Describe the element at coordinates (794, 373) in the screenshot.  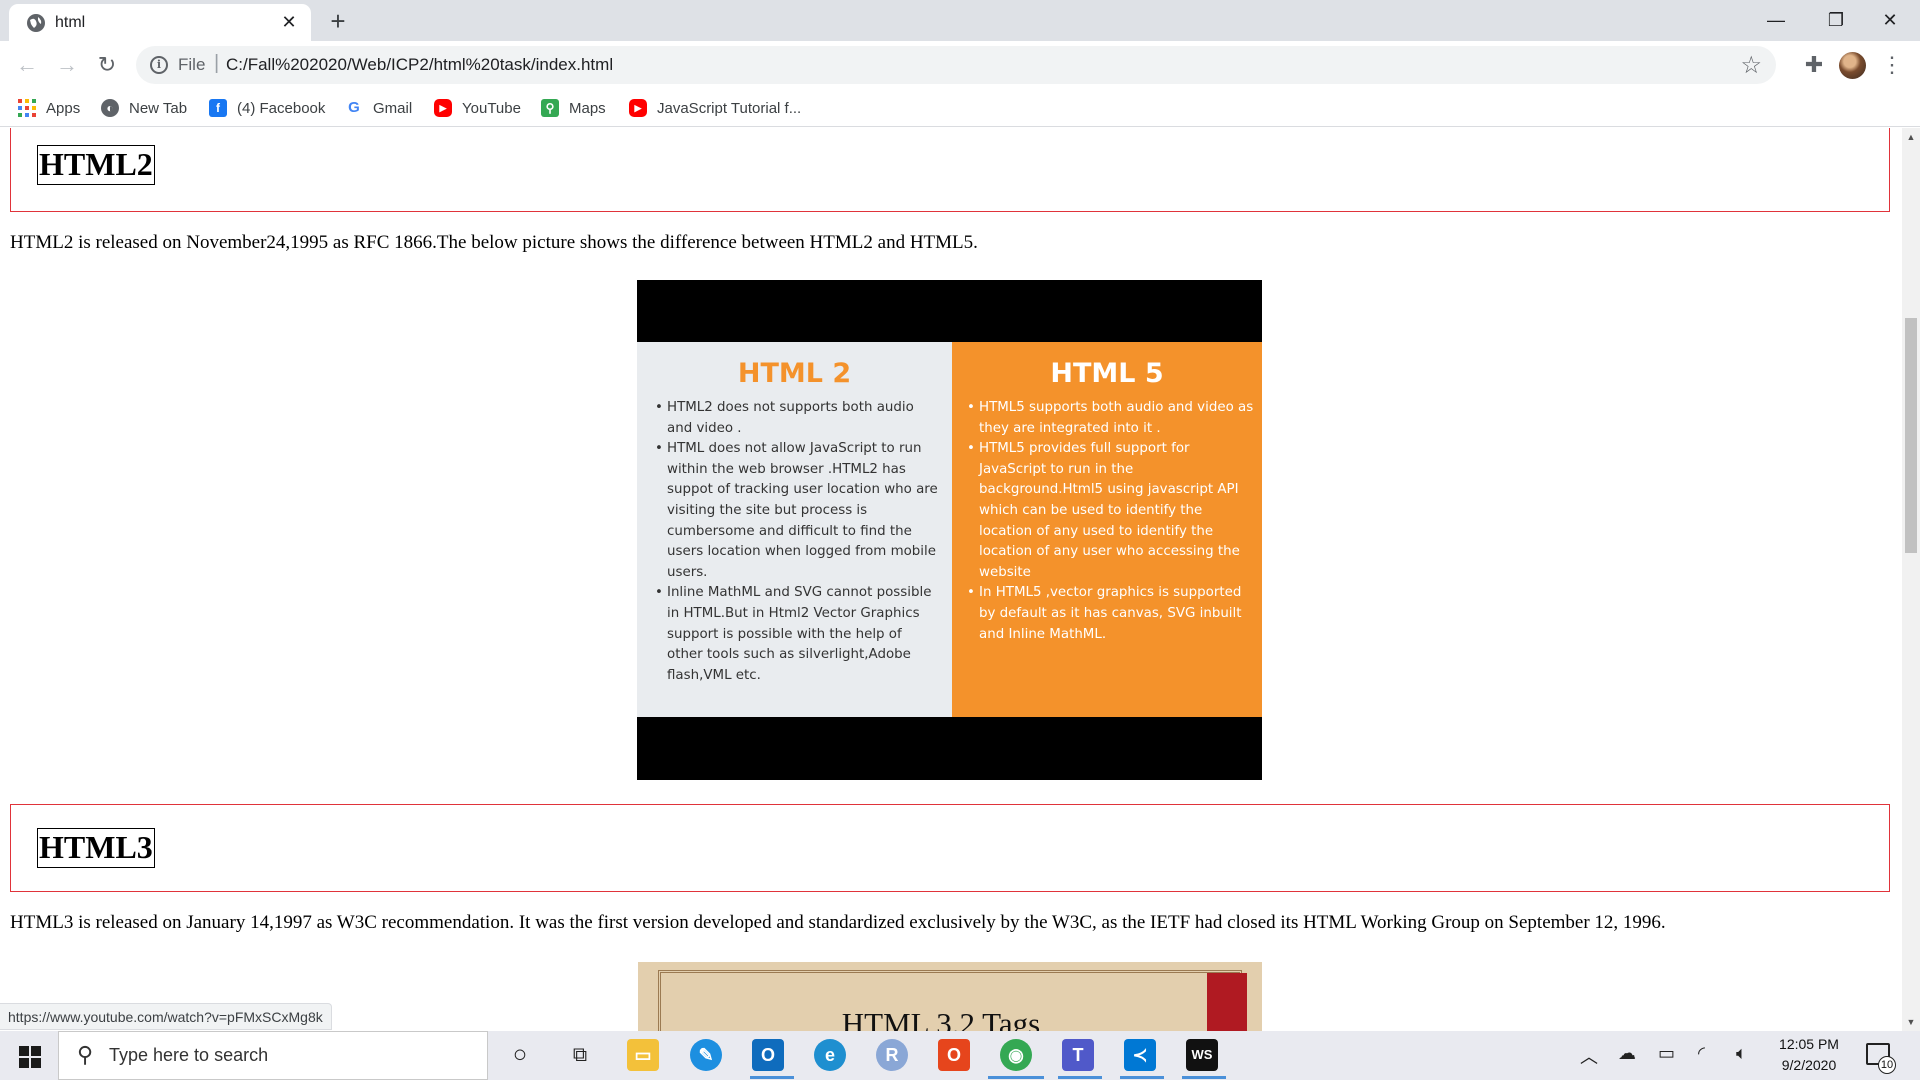
I see `html2-panel-title: HTML 2` at that location.